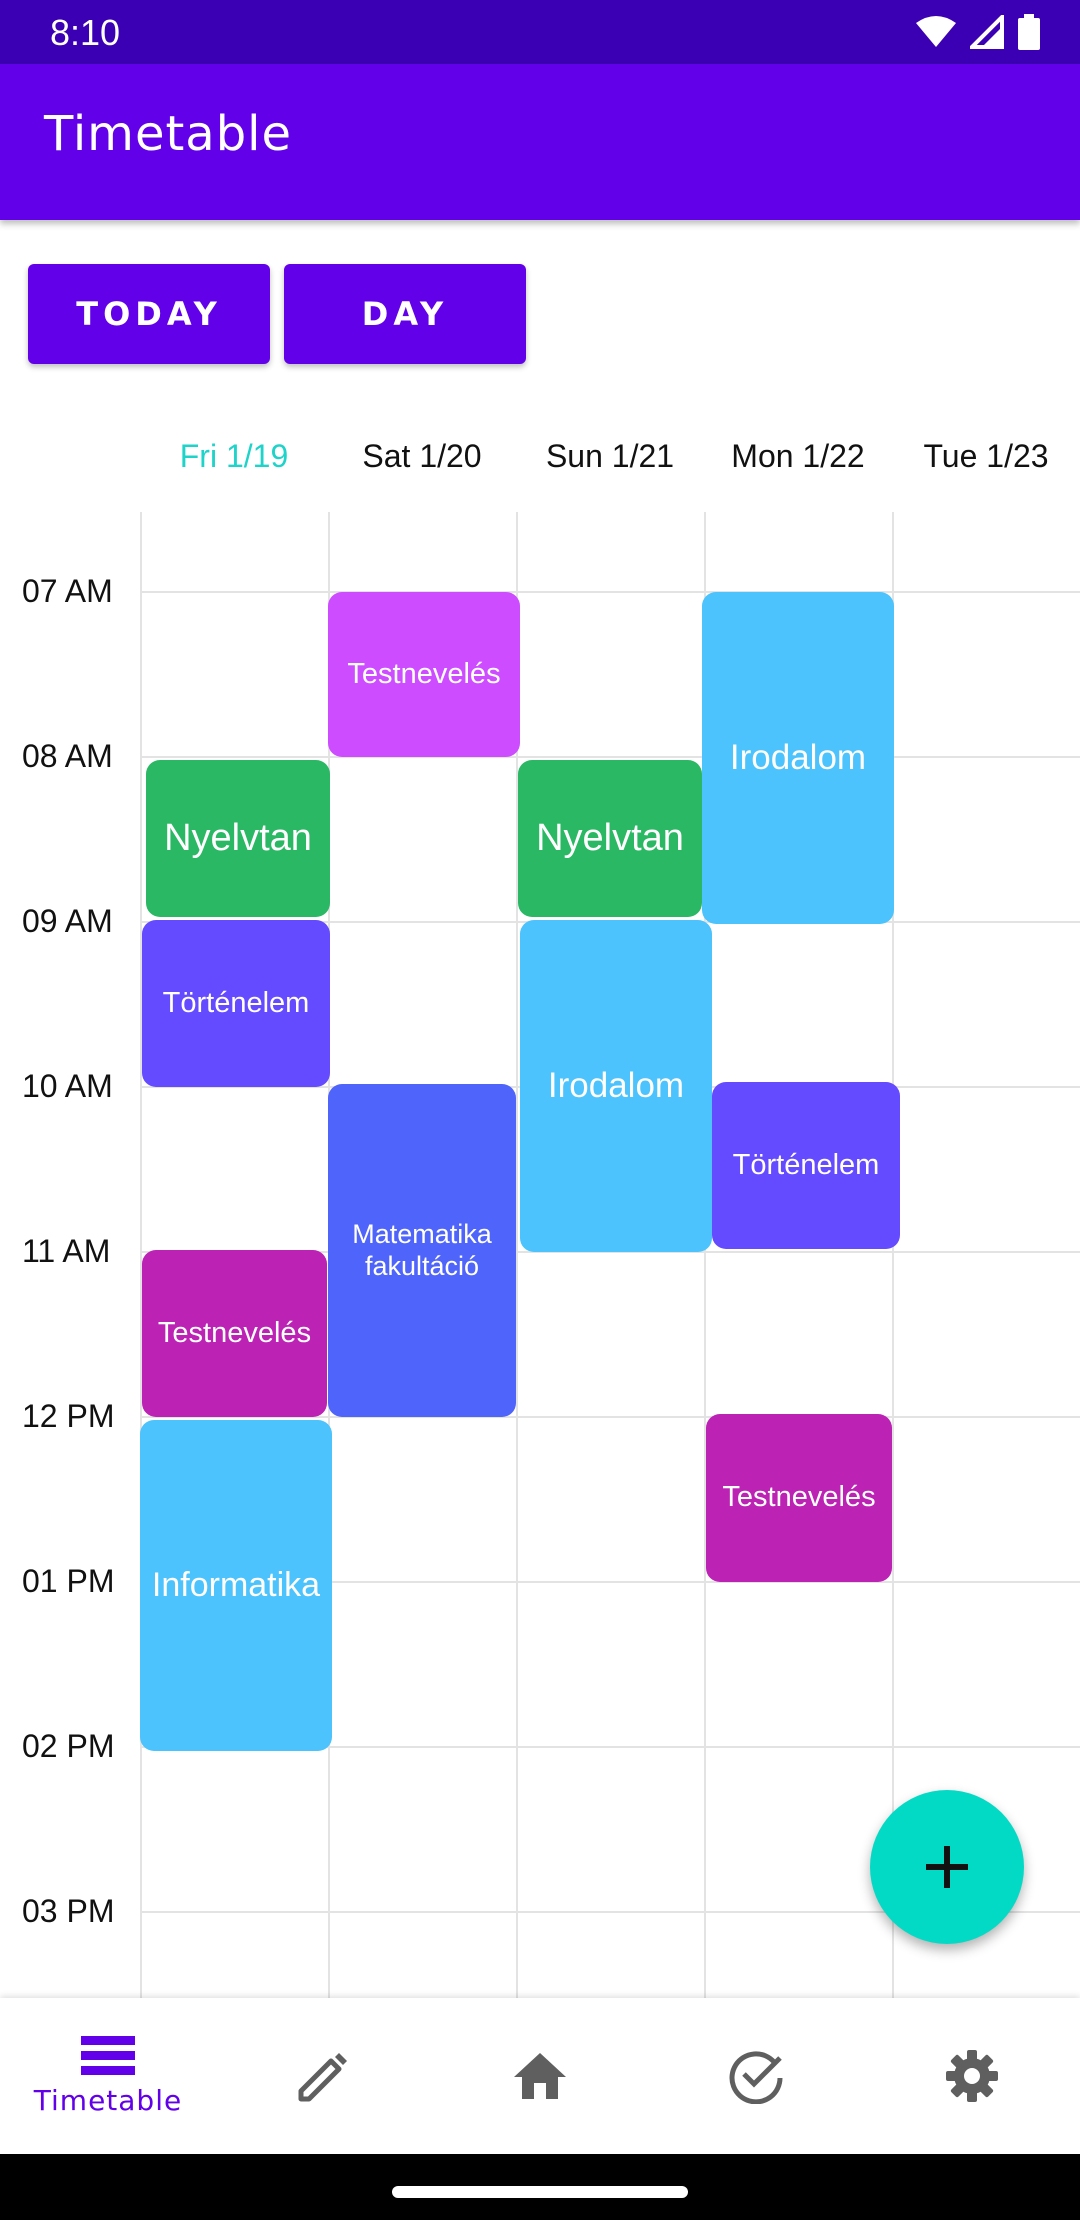  I want to click on day-header-tue: Tue 1/23, so click(986, 456).